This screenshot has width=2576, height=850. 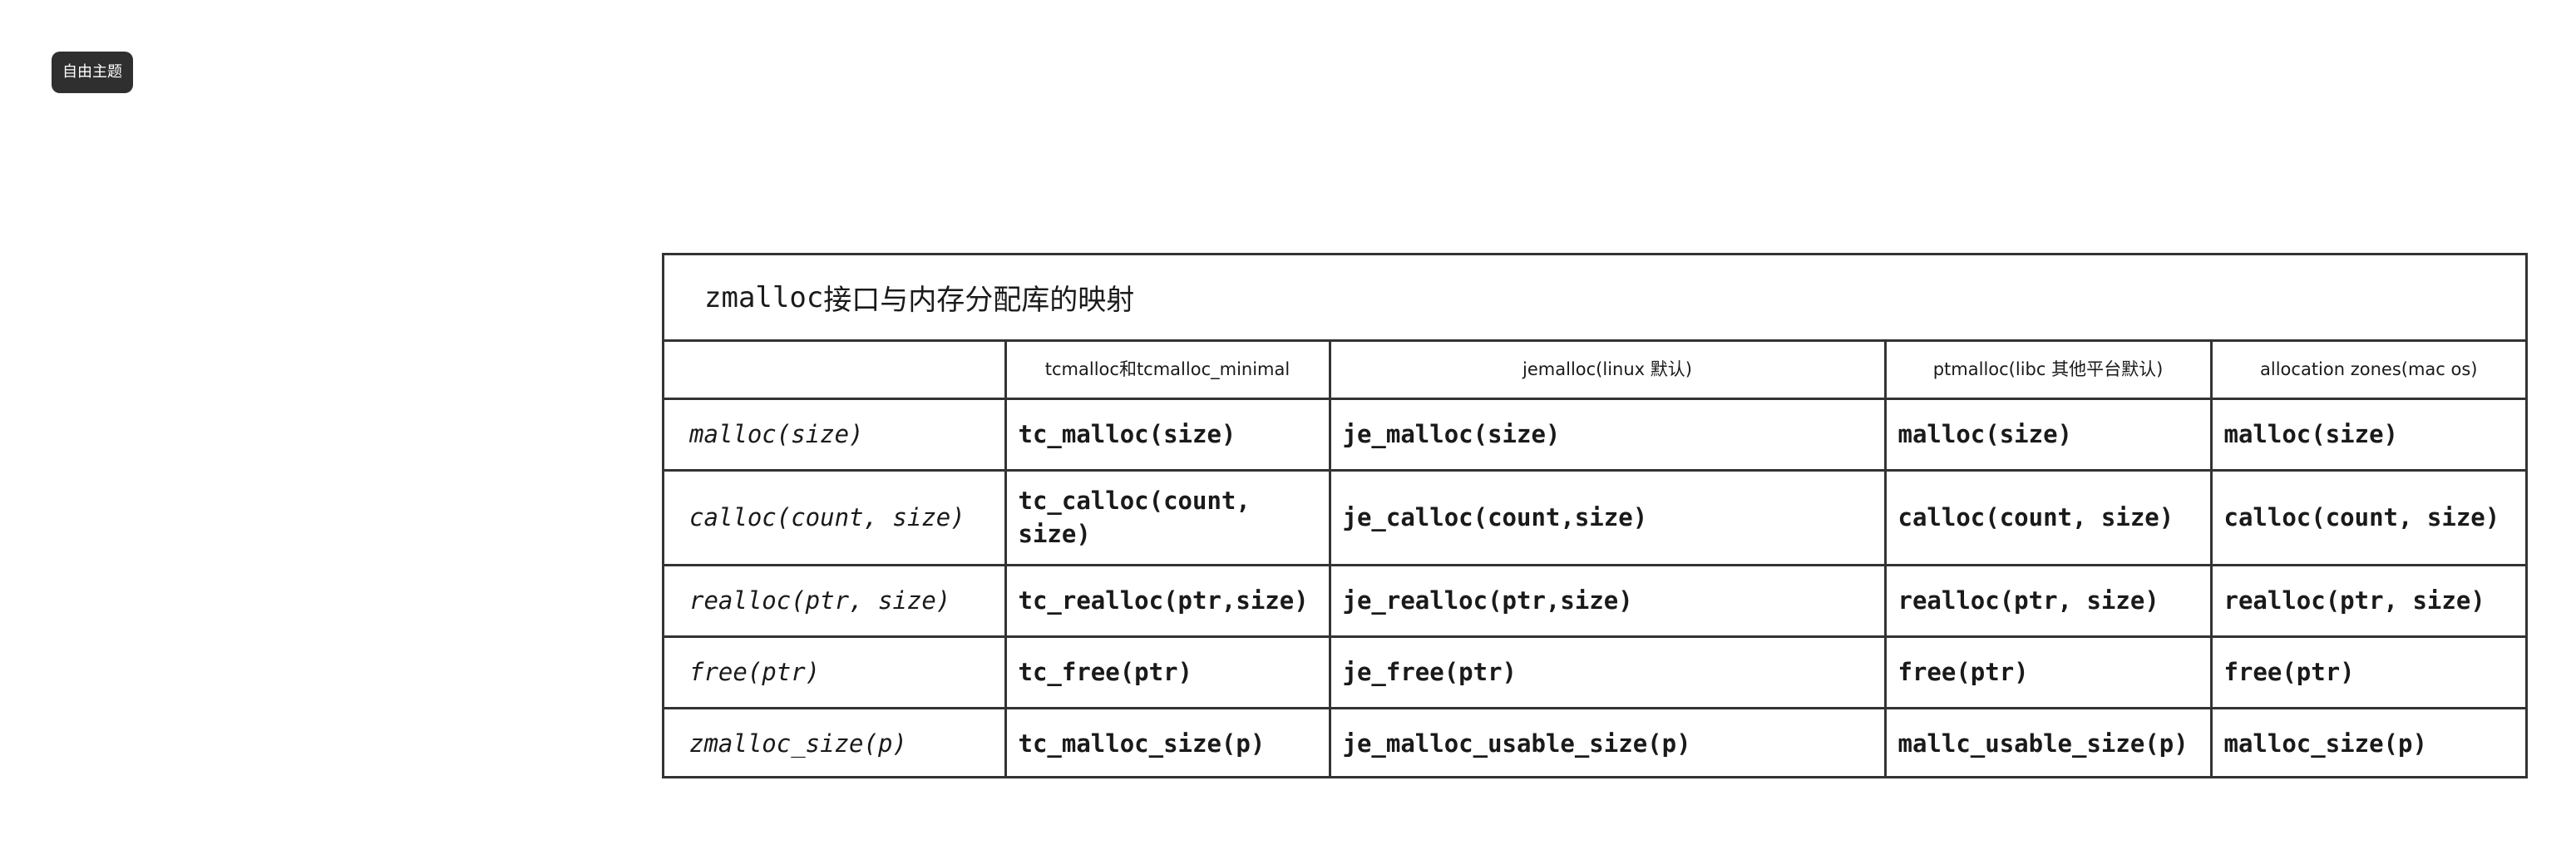 What do you see at coordinates (2048, 742) in the screenshot?
I see `table-cell: mallc_usable_size(p)` at bounding box center [2048, 742].